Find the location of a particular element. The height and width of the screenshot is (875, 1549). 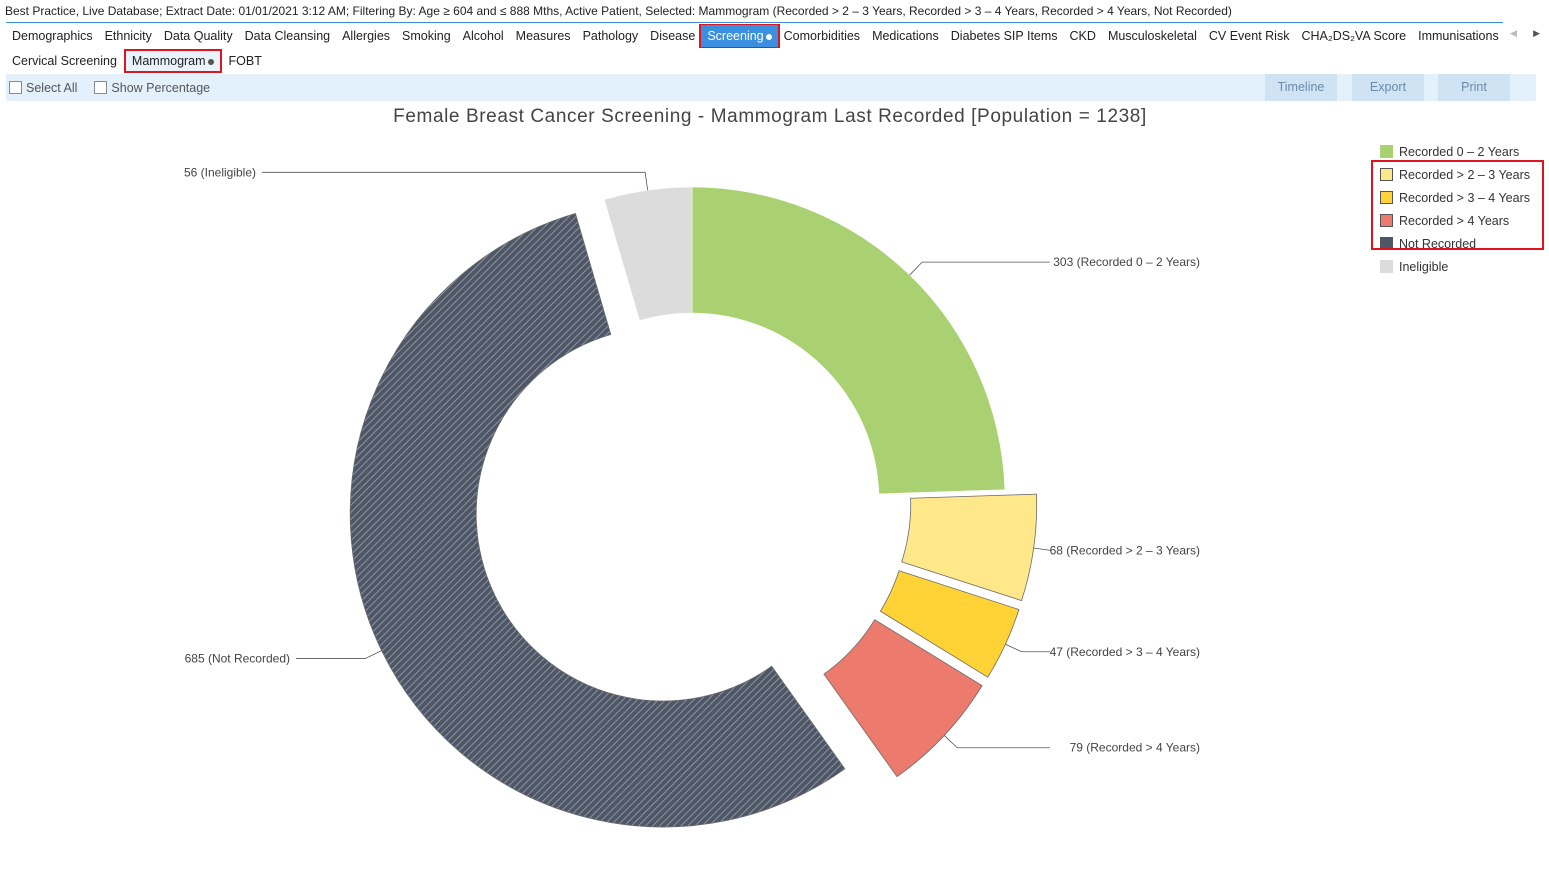

data-label: 56 (Ineligible) is located at coordinates (220, 172).